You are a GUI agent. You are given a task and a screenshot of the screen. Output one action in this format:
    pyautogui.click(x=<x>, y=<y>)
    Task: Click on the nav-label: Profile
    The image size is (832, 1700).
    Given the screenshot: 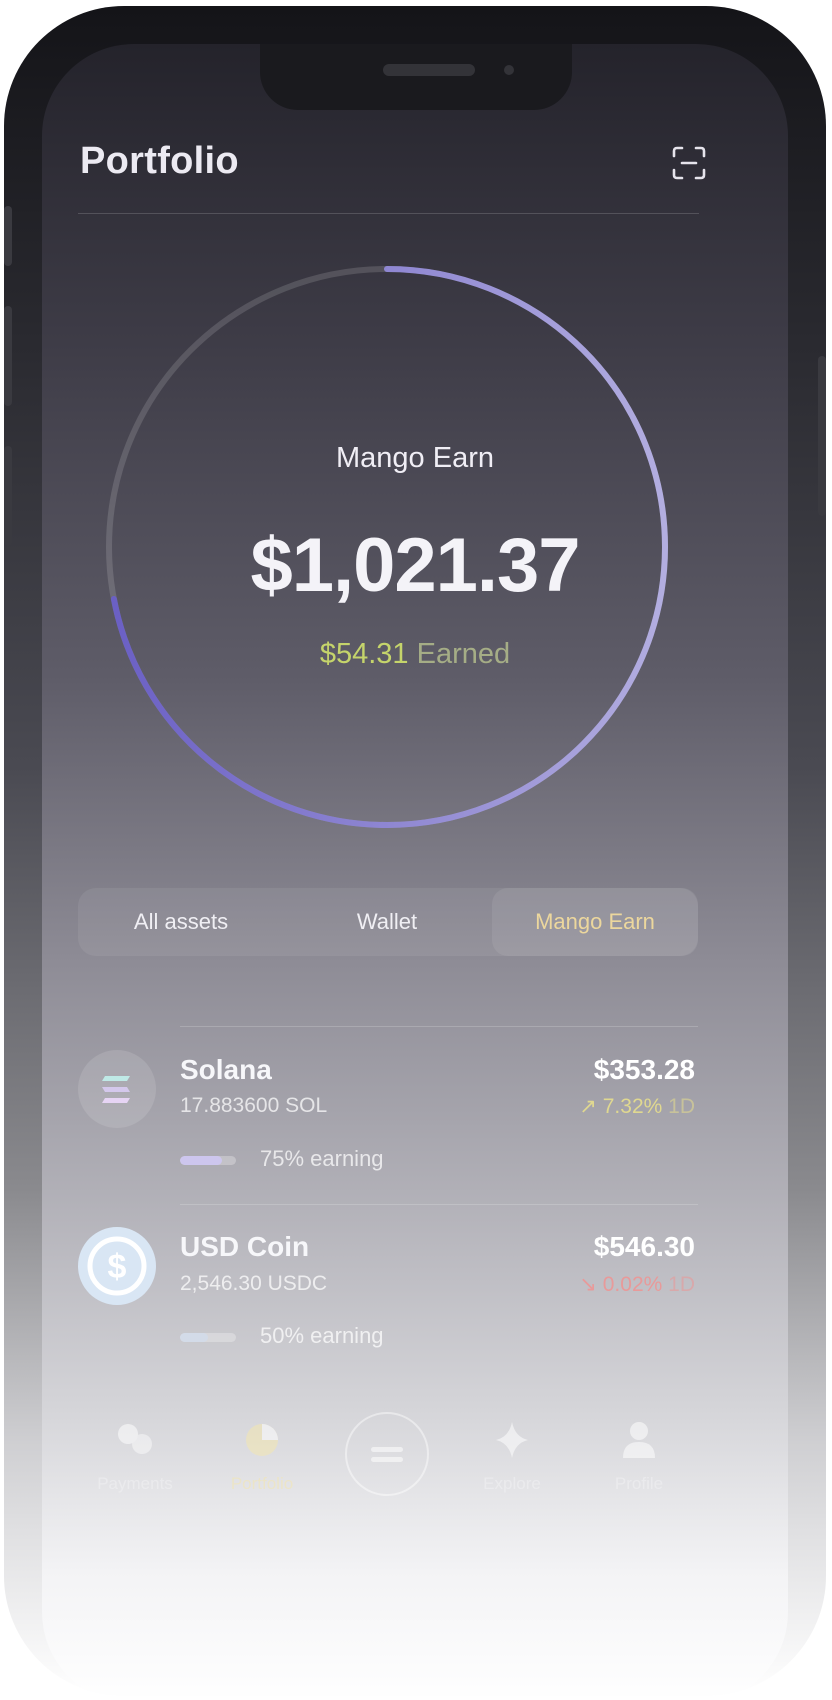 What is the action you would take?
    pyautogui.click(x=639, y=1483)
    